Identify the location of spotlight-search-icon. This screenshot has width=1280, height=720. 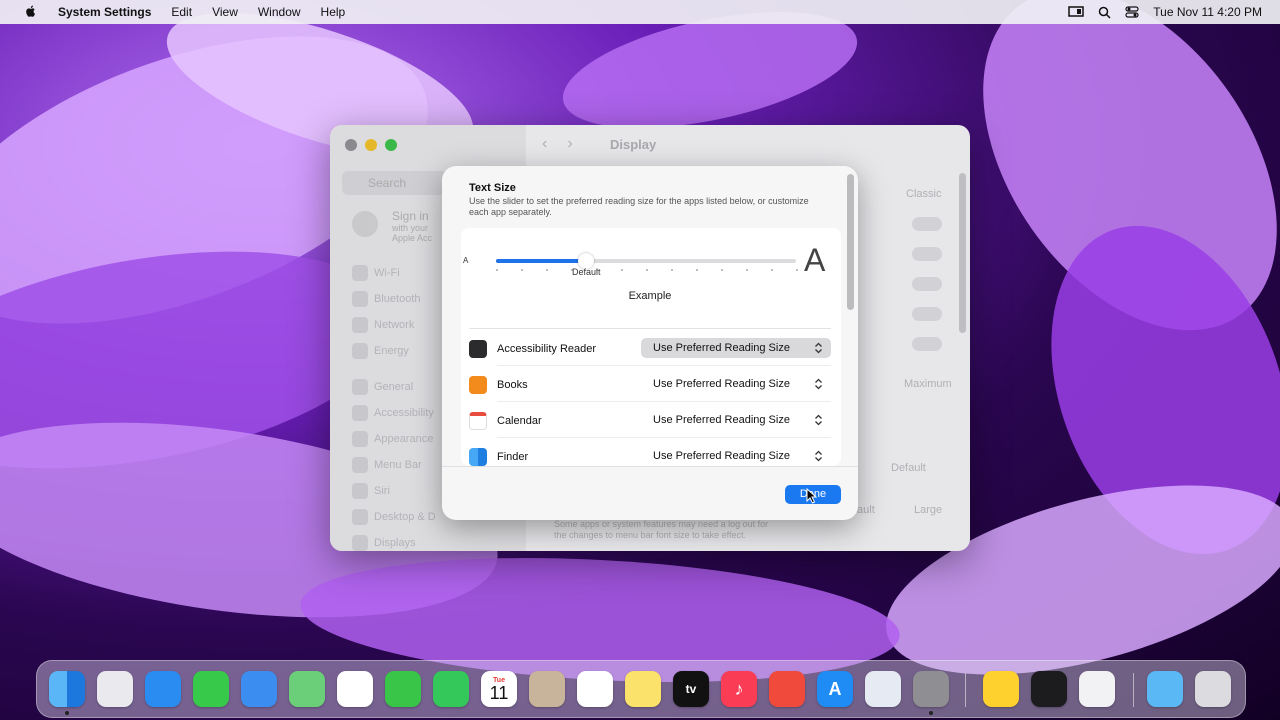
(1104, 12).